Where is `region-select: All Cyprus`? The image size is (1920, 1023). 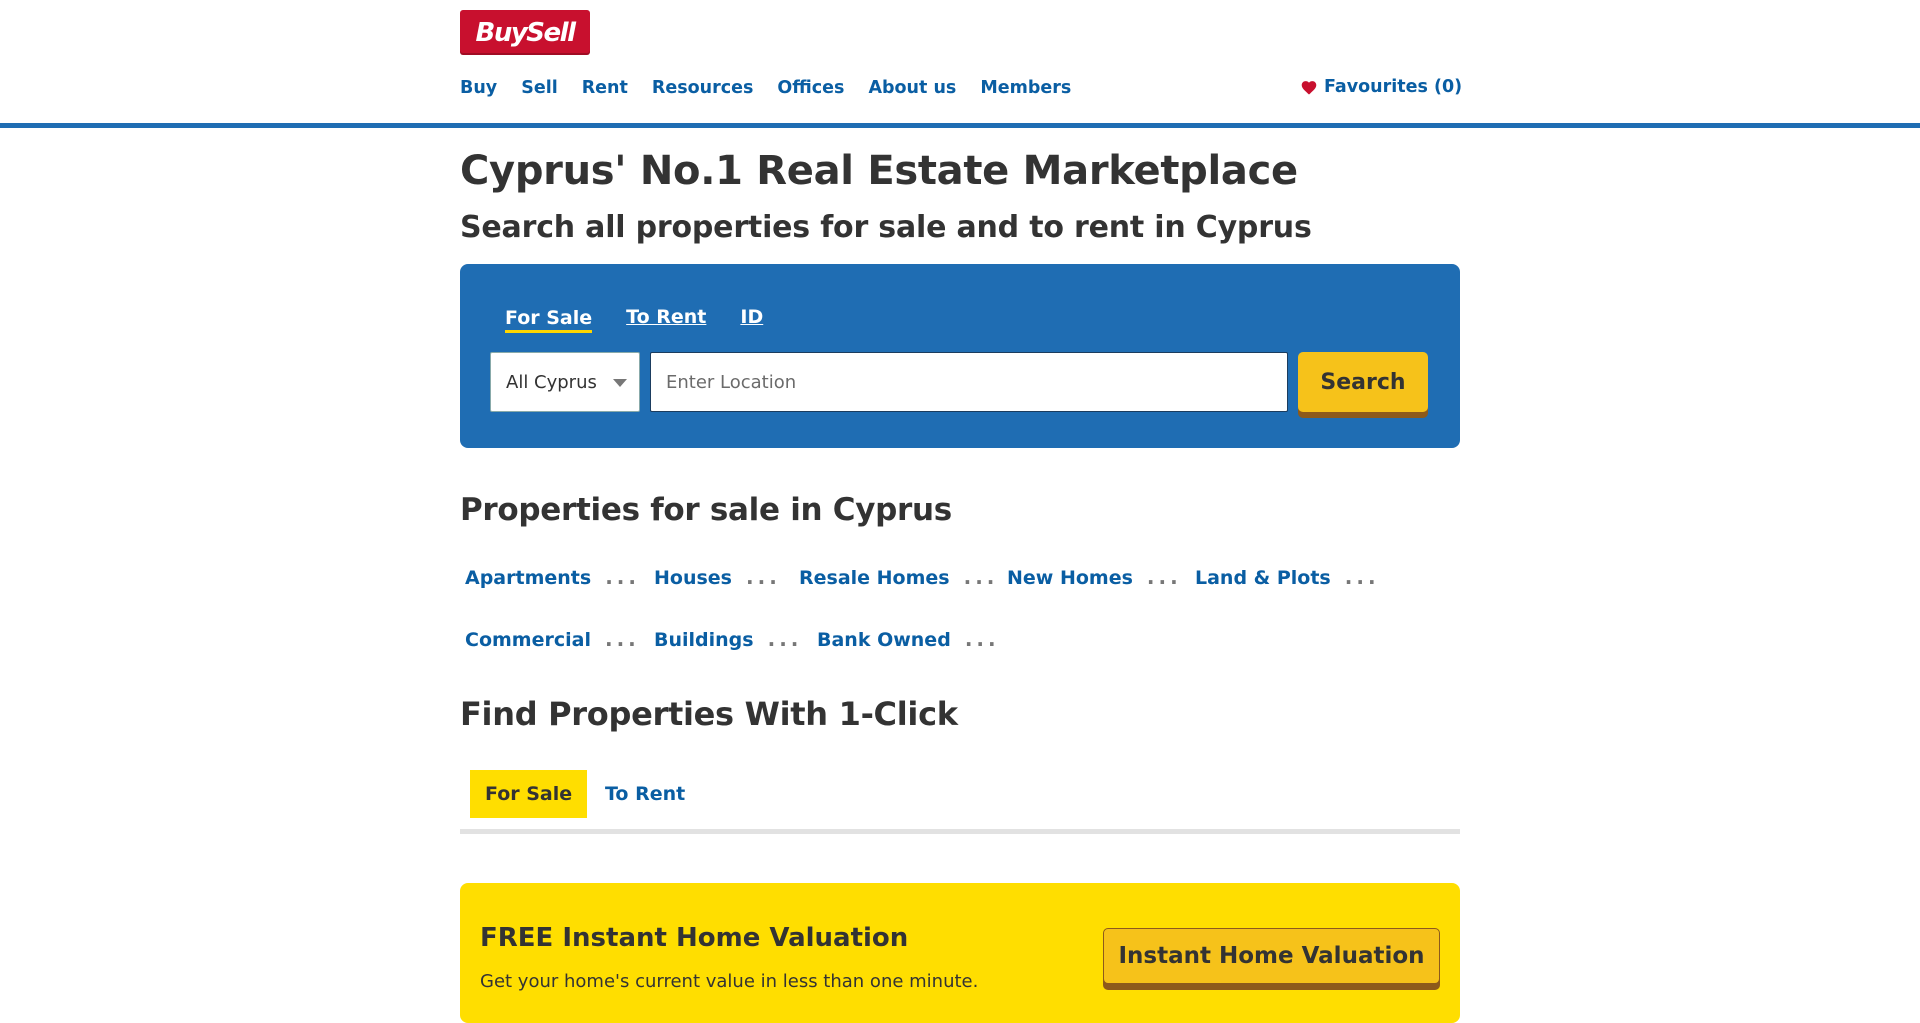 region-select: All Cyprus is located at coordinates (565, 382).